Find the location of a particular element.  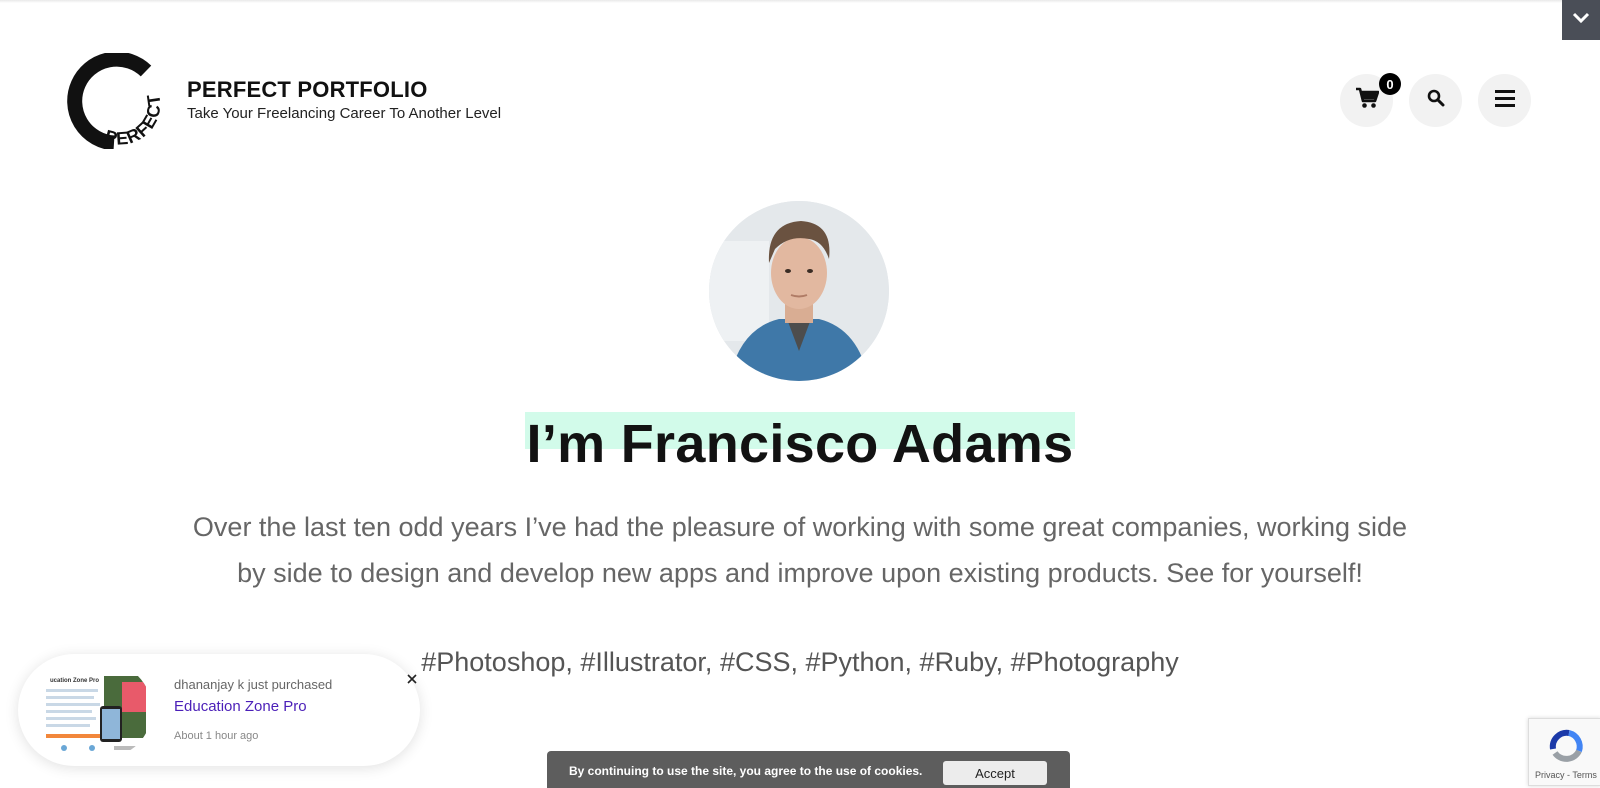

site-logo: PERFECT is located at coordinates (116, 101).